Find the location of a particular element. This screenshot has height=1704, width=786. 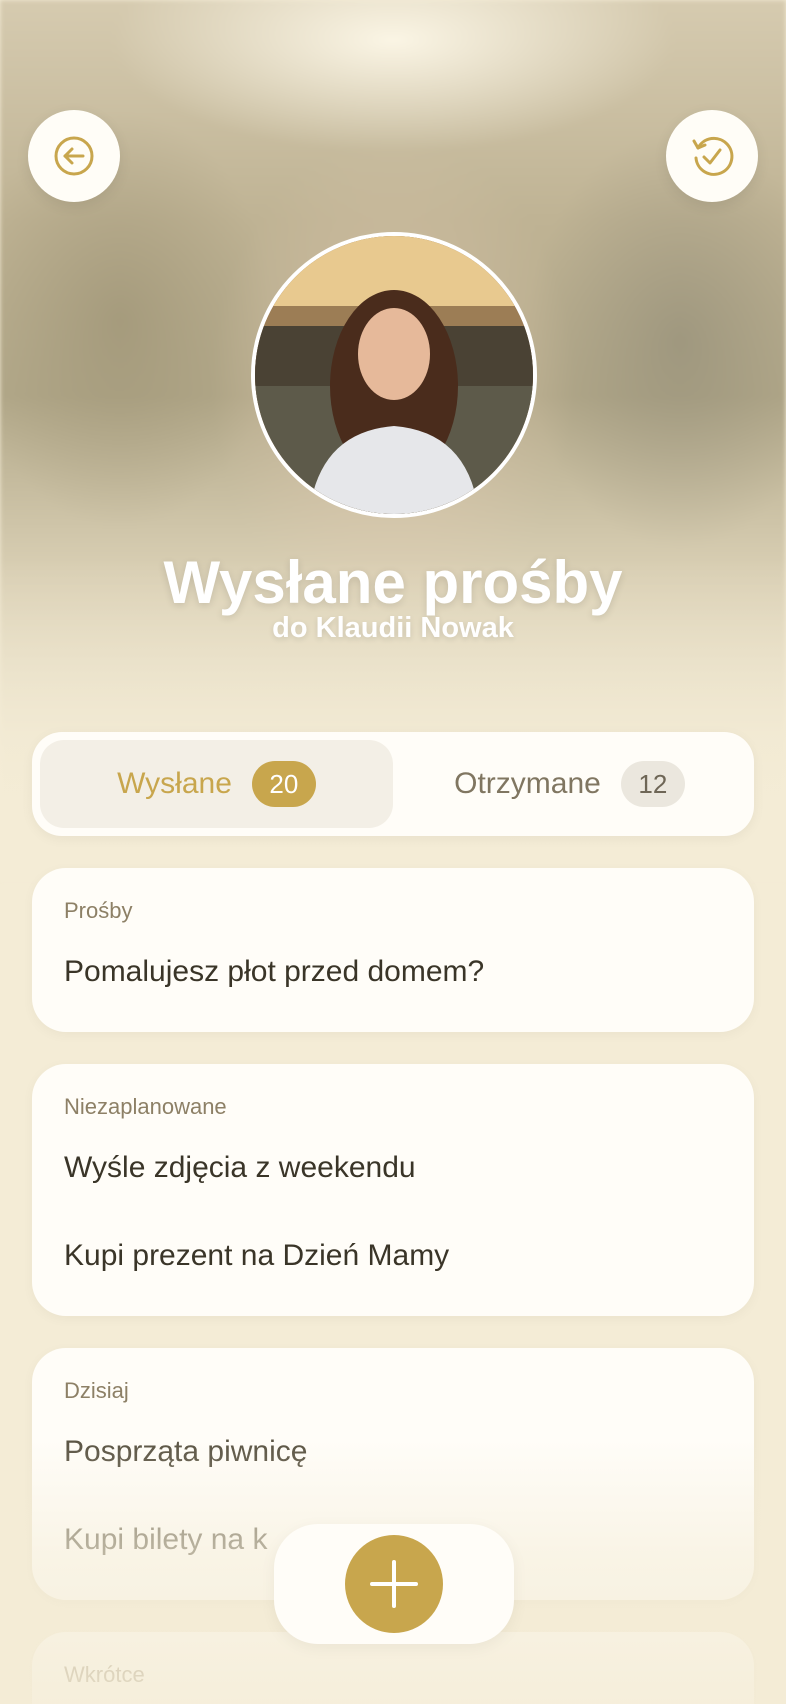

back-button is located at coordinates (74, 156).